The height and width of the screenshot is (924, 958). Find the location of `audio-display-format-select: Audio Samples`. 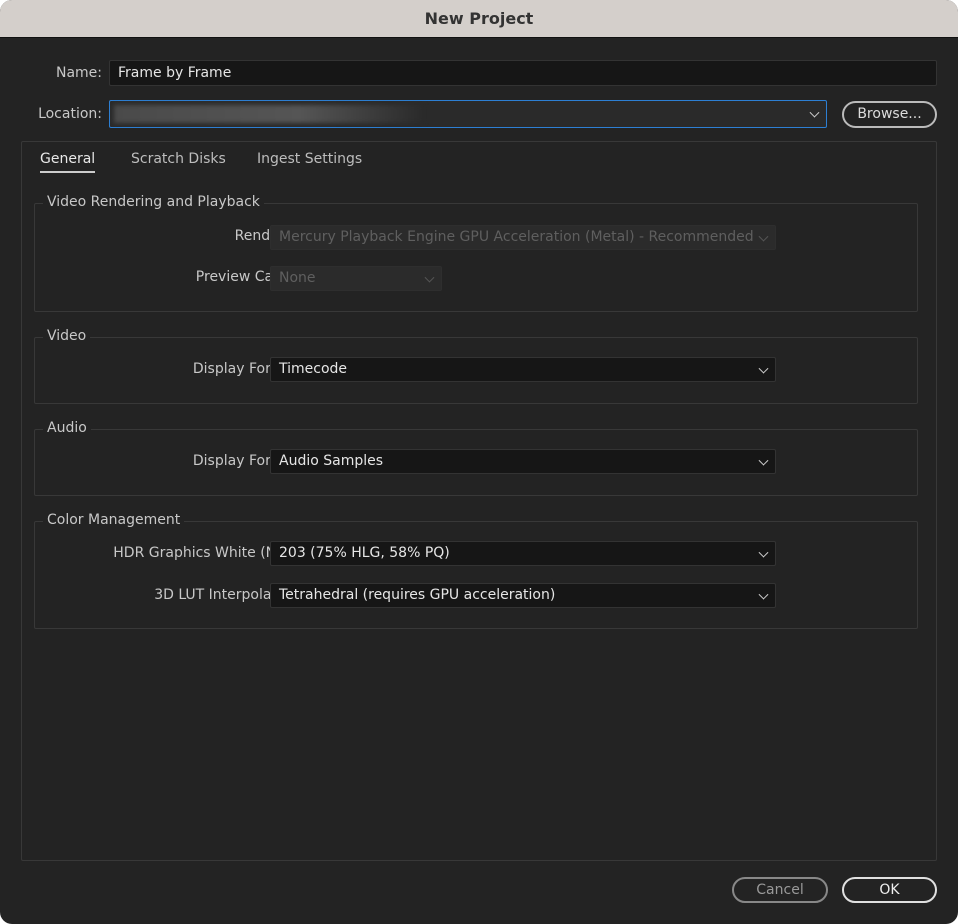

audio-display-format-select: Audio Samples is located at coordinates (523, 461).